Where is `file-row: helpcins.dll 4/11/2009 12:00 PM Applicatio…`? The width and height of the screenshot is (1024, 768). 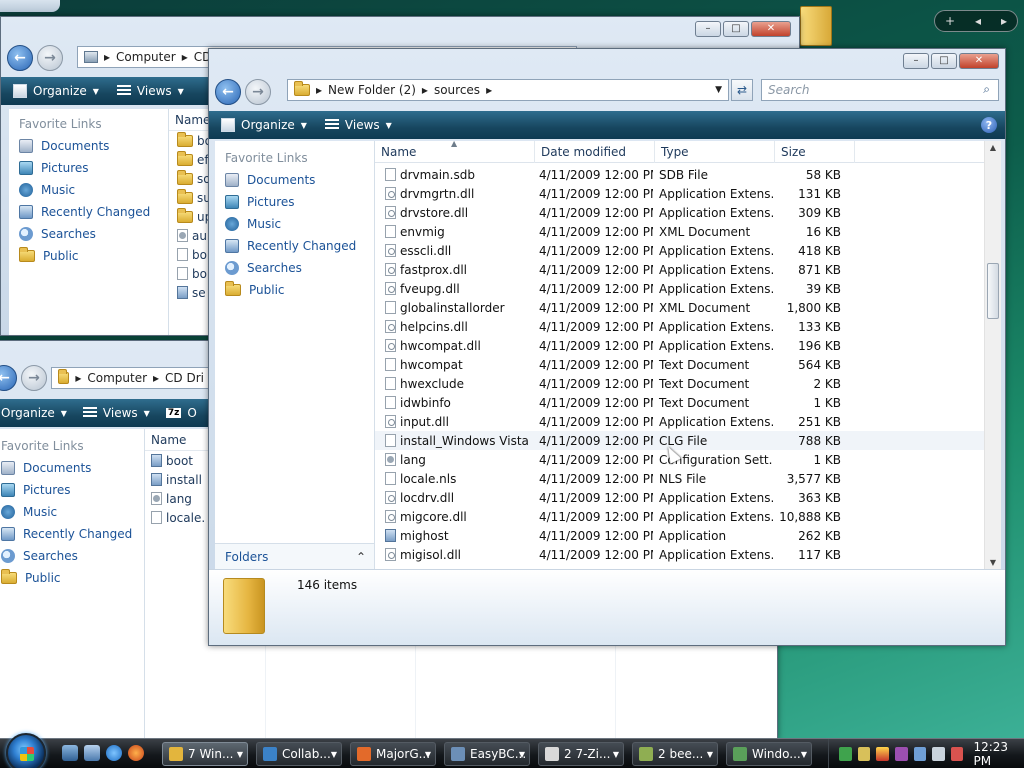 file-row: helpcins.dll 4/11/2009 12:00 PM Applicatio… is located at coordinates (688, 326).